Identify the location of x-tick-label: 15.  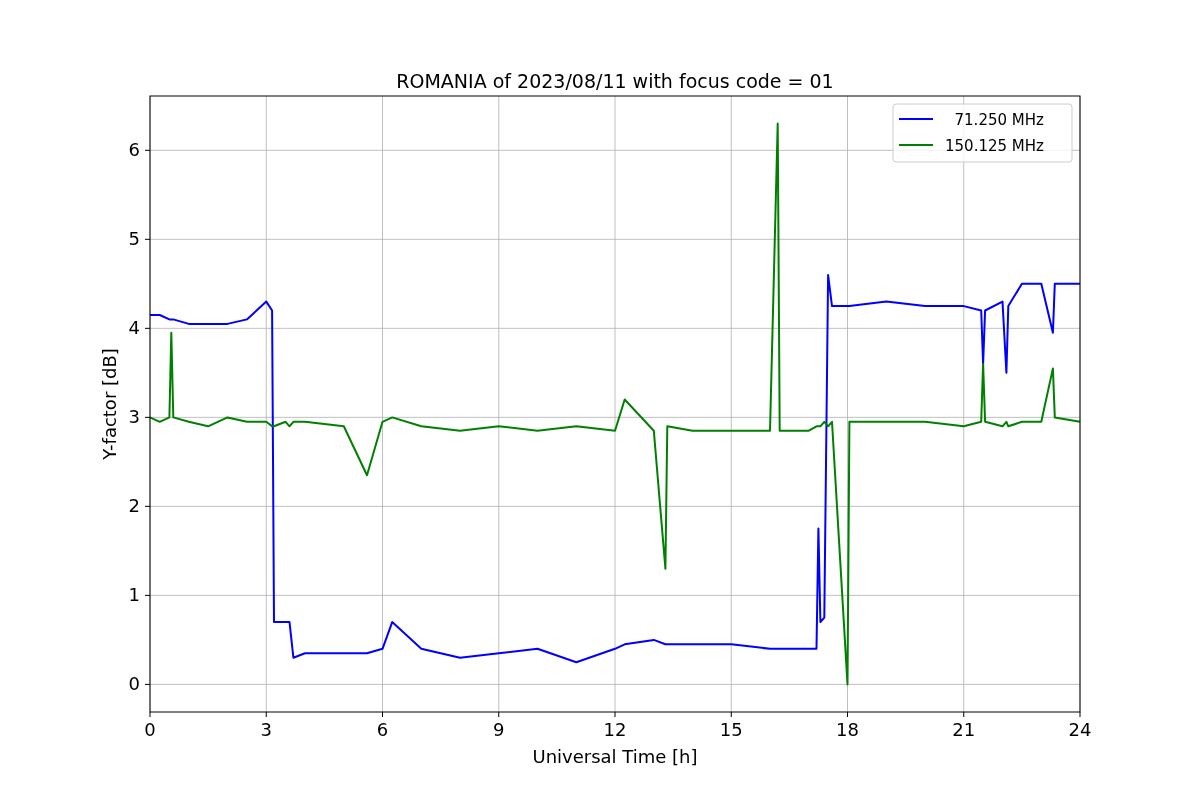
(731, 729).